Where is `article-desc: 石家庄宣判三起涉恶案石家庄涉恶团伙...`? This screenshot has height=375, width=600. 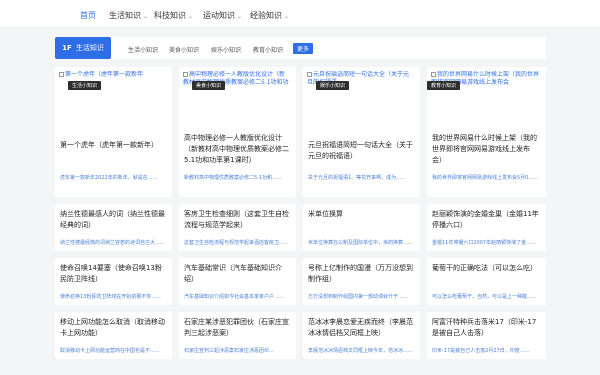
article-desc: 石家庄宣判三起涉恶案石家庄涉恶团伙... is located at coordinates (229, 351).